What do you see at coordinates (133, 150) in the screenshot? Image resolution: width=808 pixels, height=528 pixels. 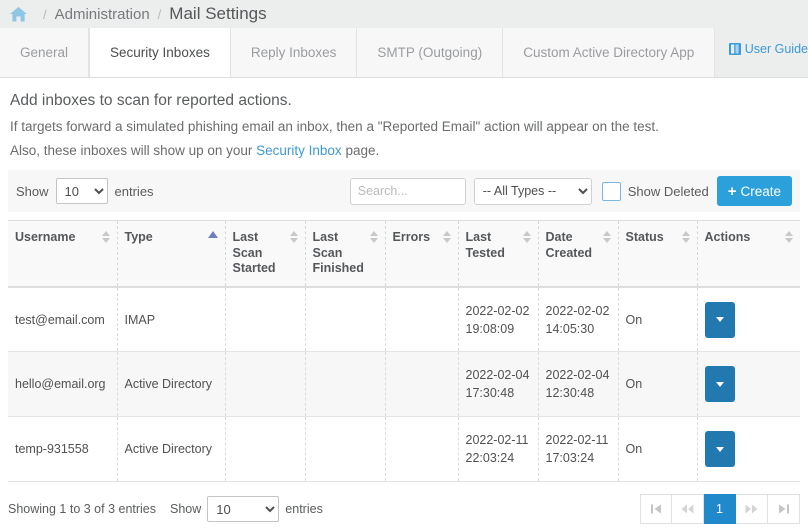 I see `intro-line-2-before: Also, these inboxes will show up on your` at bounding box center [133, 150].